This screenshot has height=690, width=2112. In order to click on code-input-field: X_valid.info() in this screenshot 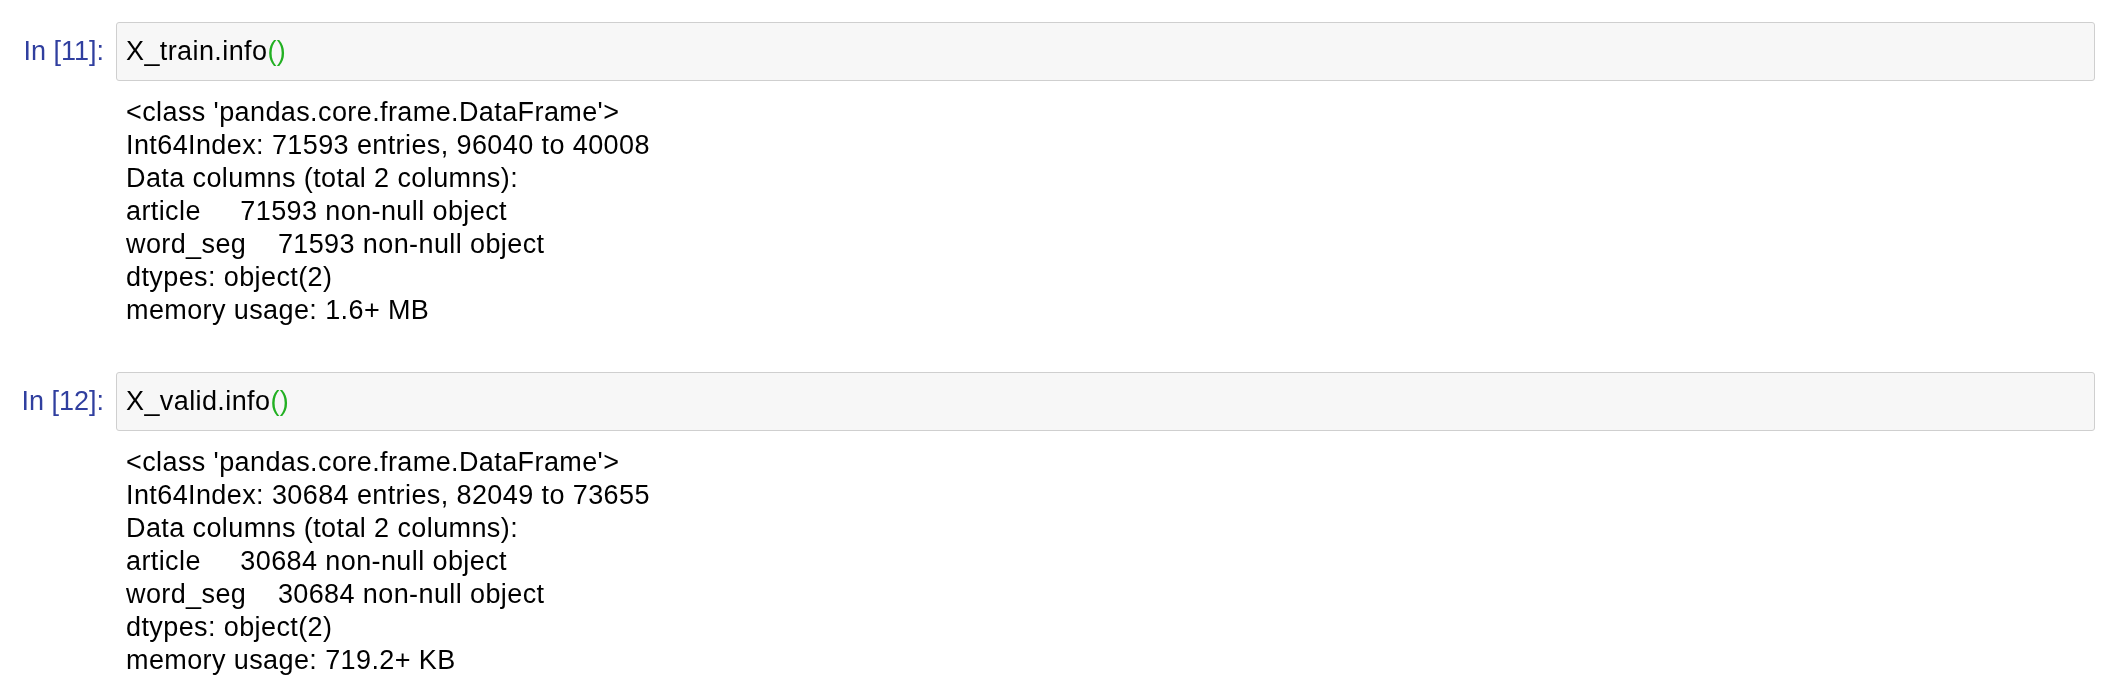, I will do `click(1105, 401)`.